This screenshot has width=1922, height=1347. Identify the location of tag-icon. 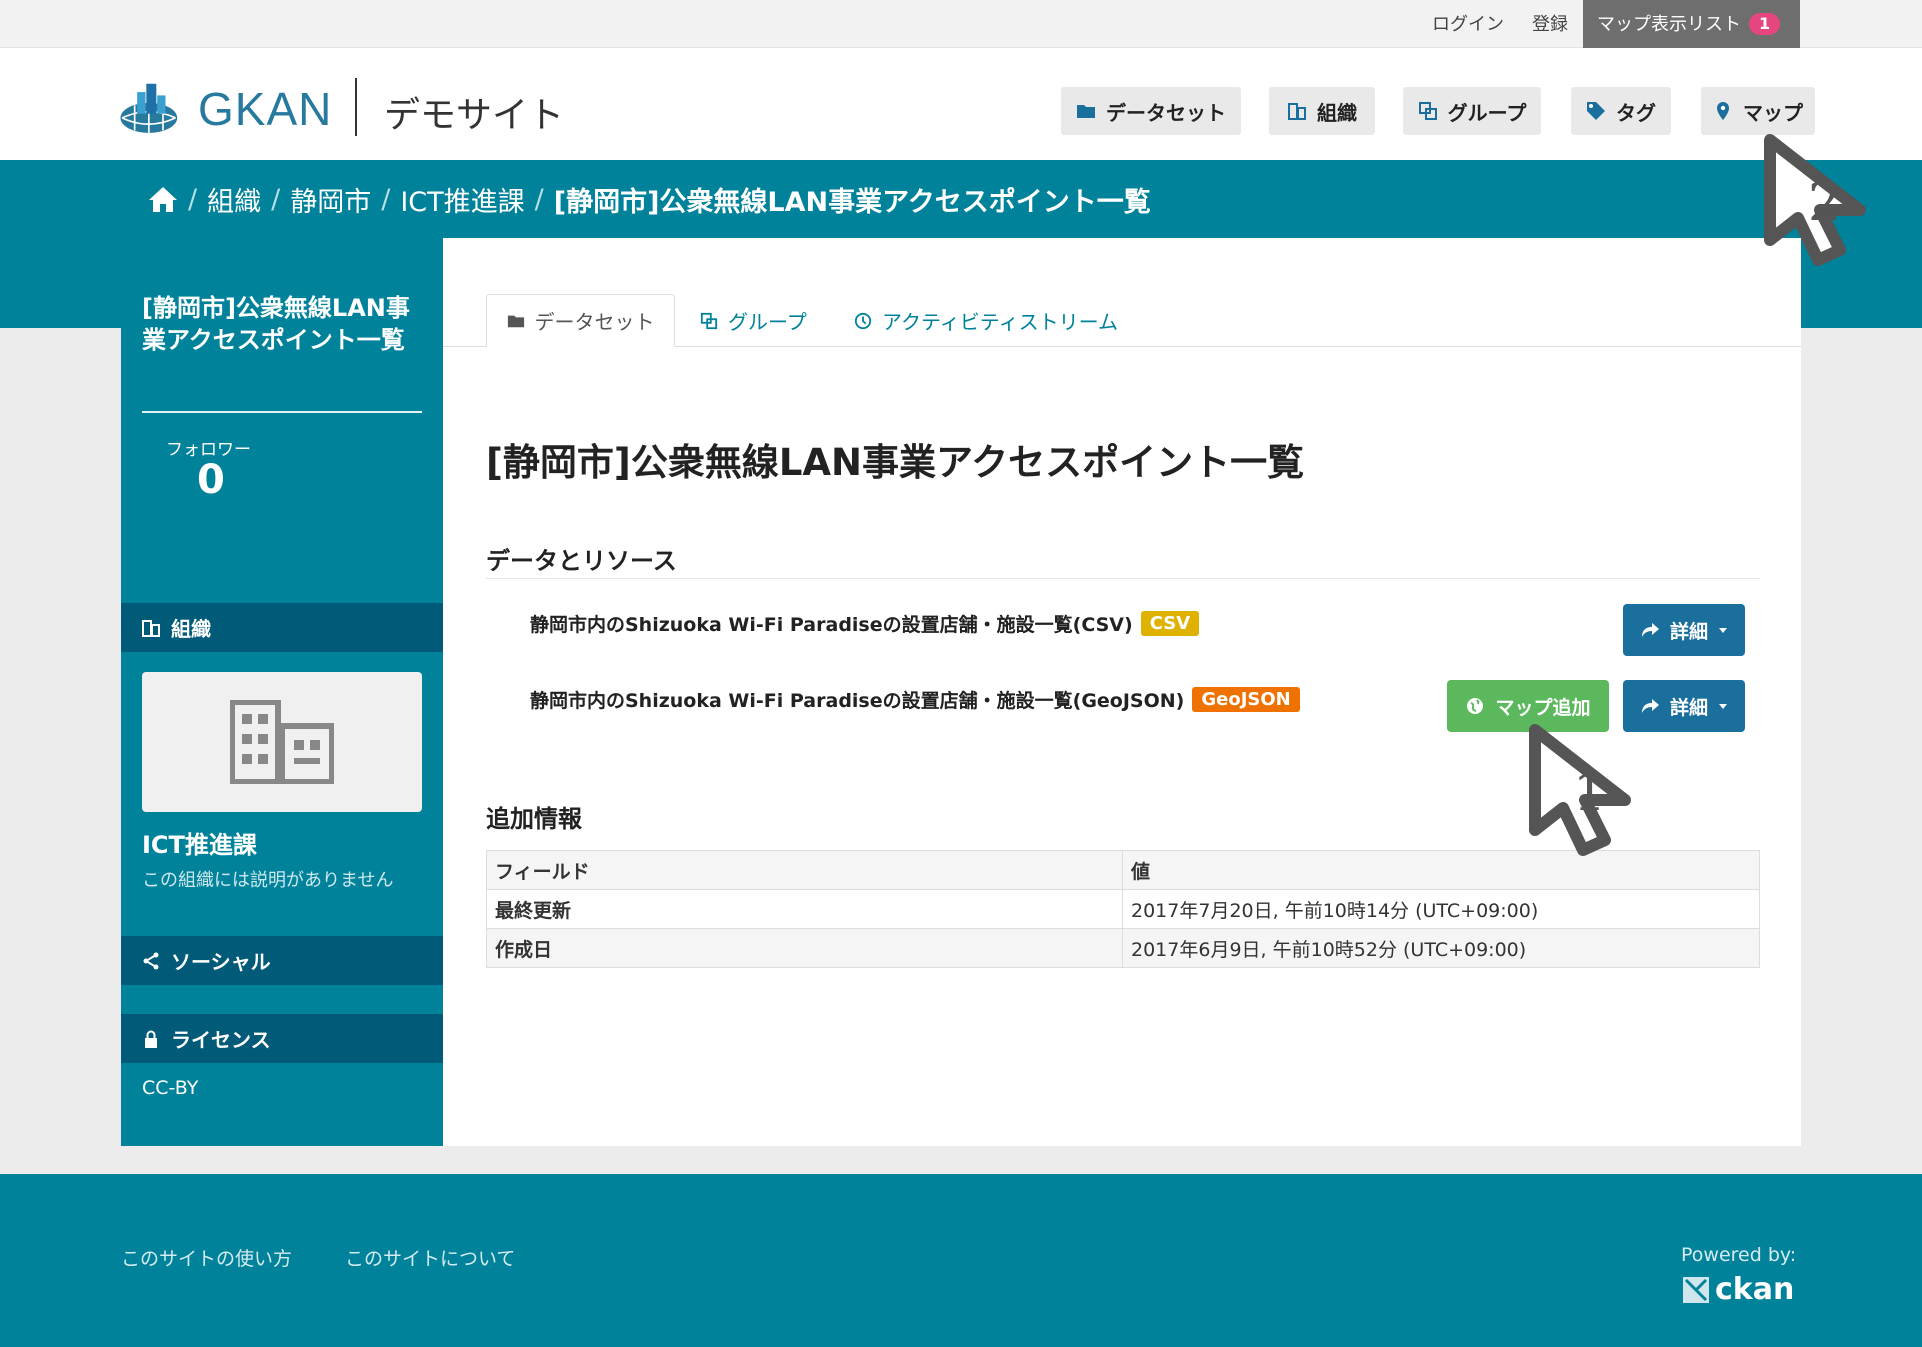
(1596, 111).